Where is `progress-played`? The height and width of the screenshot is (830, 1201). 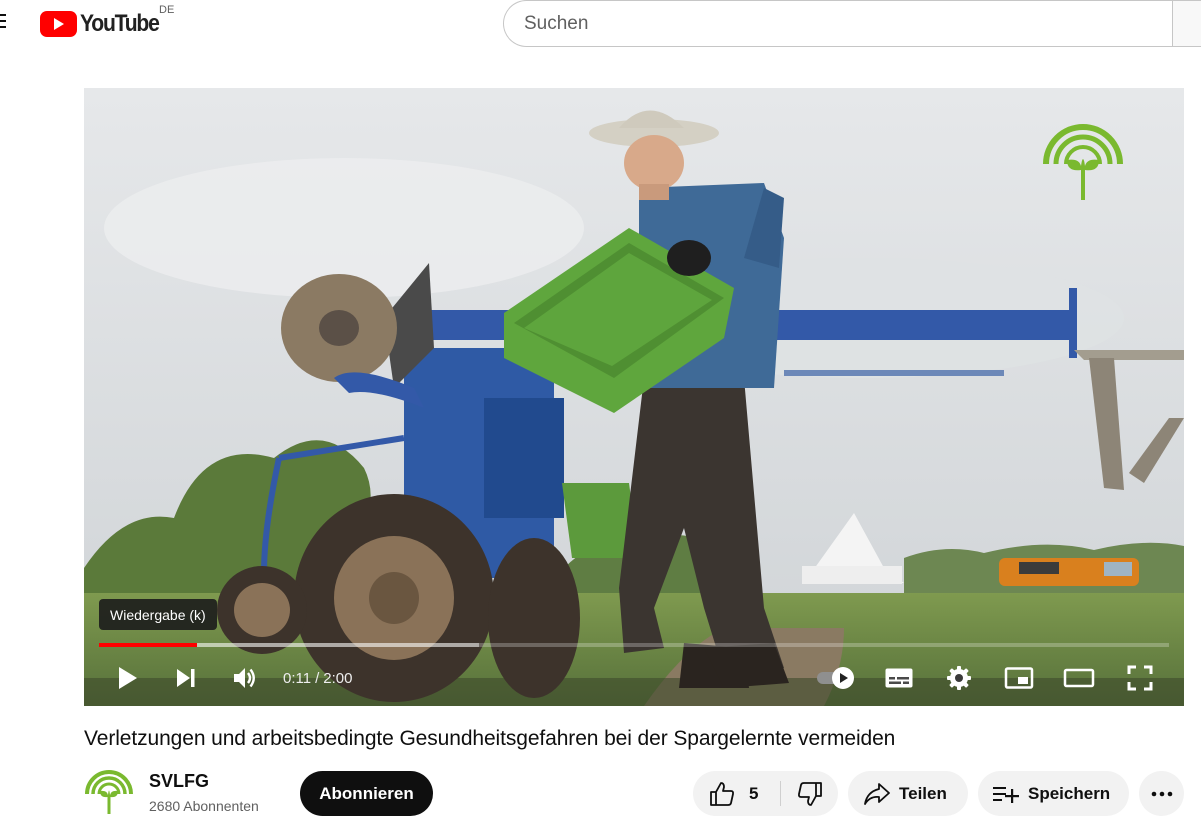 progress-played is located at coordinates (148, 645).